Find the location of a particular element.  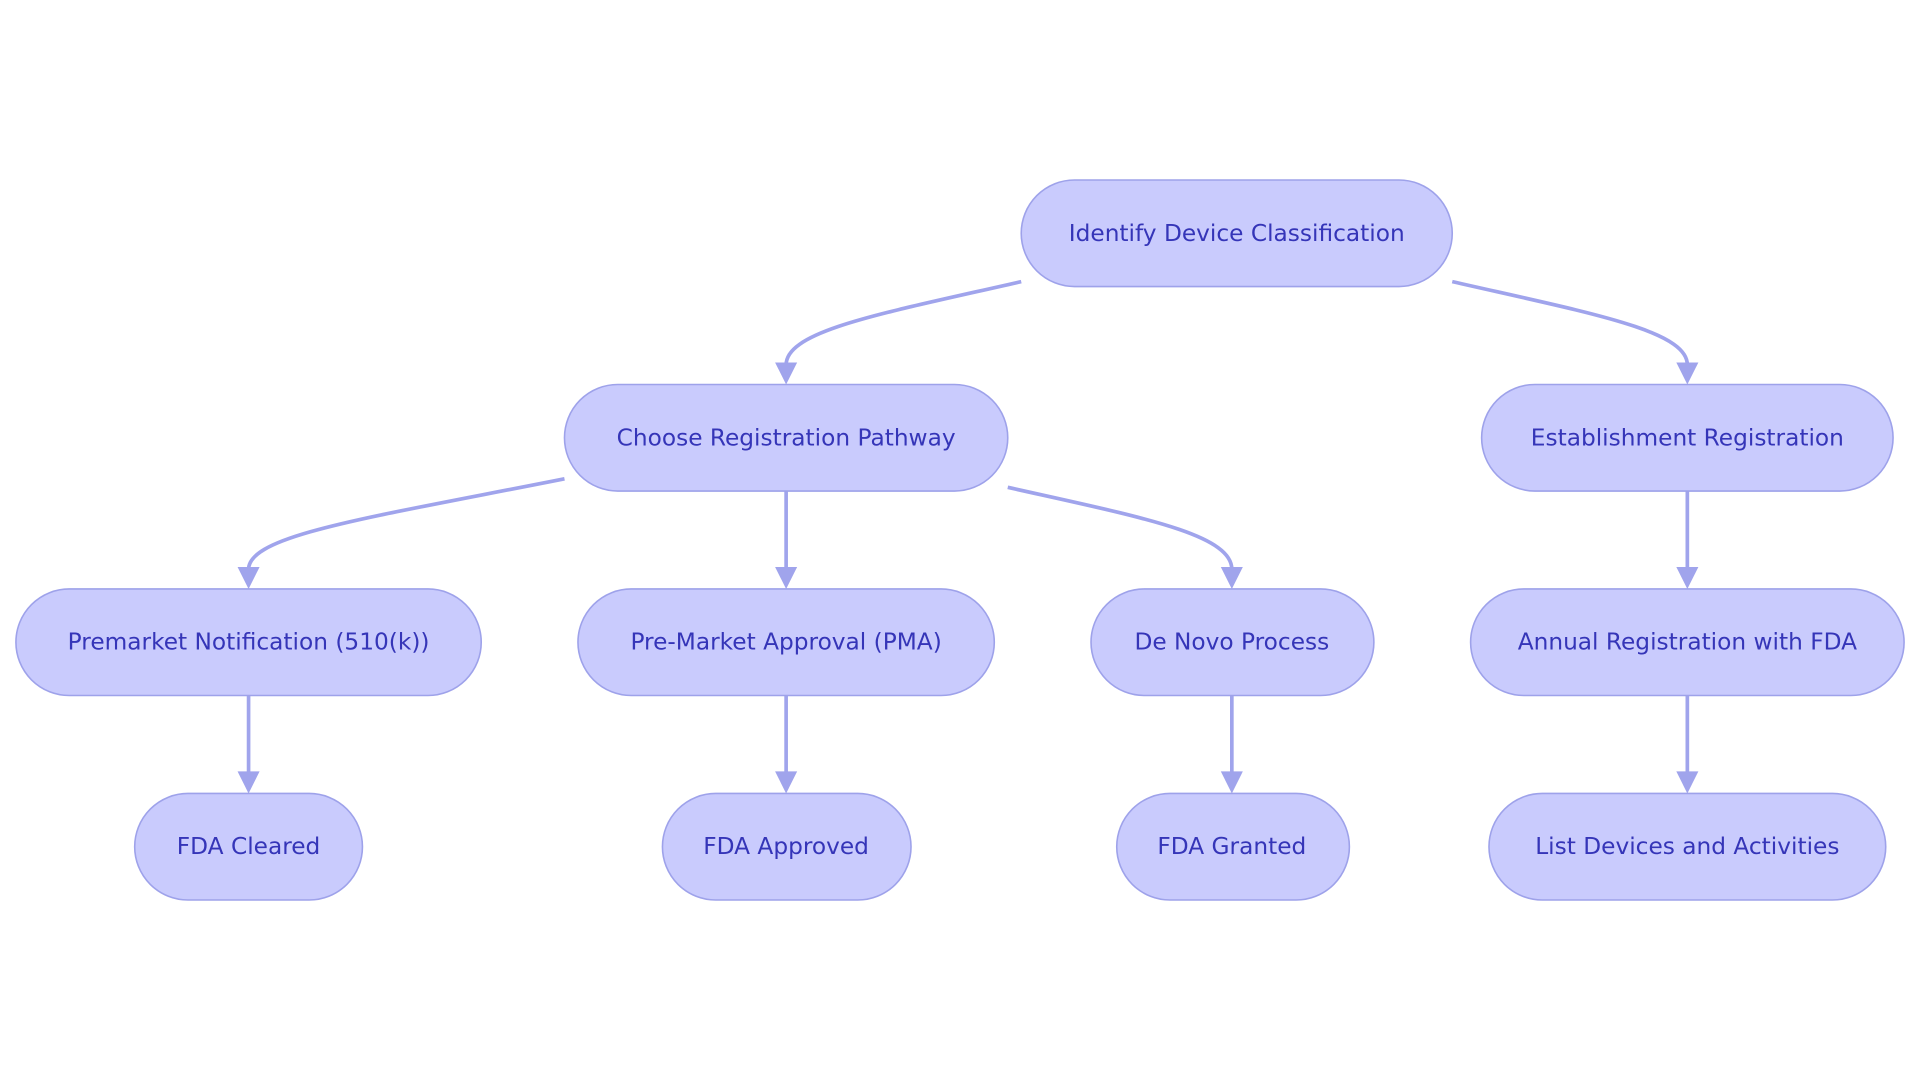

node-label: Premarket Notification (510(k)) is located at coordinates (249, 642).